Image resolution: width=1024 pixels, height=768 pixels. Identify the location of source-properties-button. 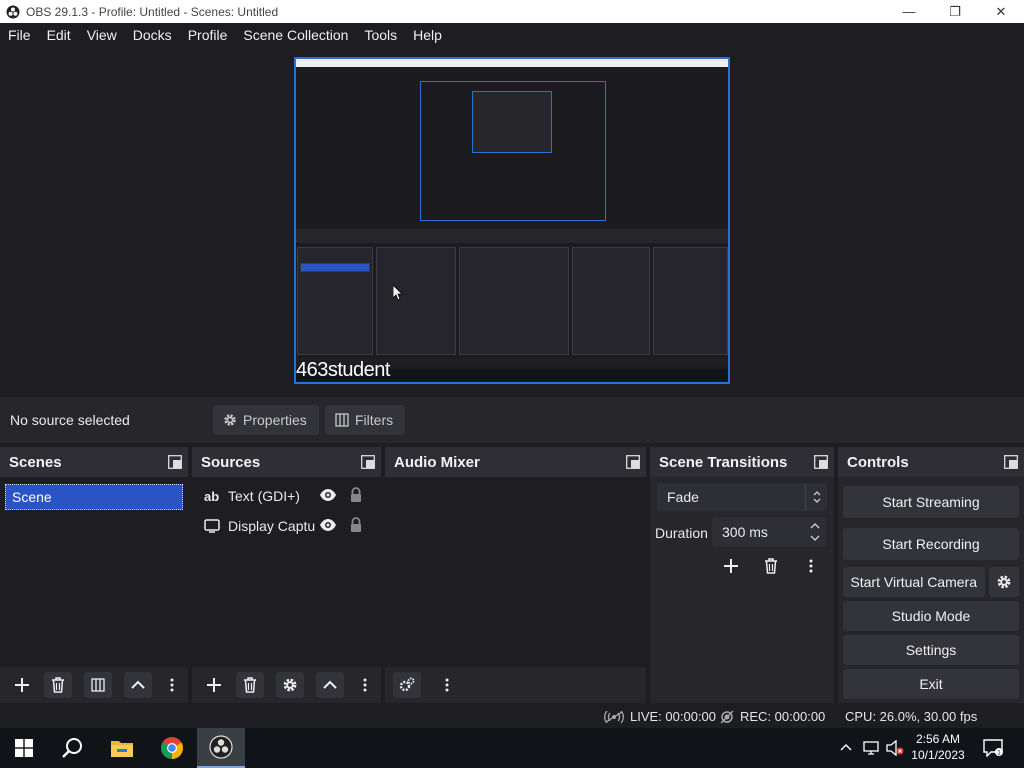
(290, 685).